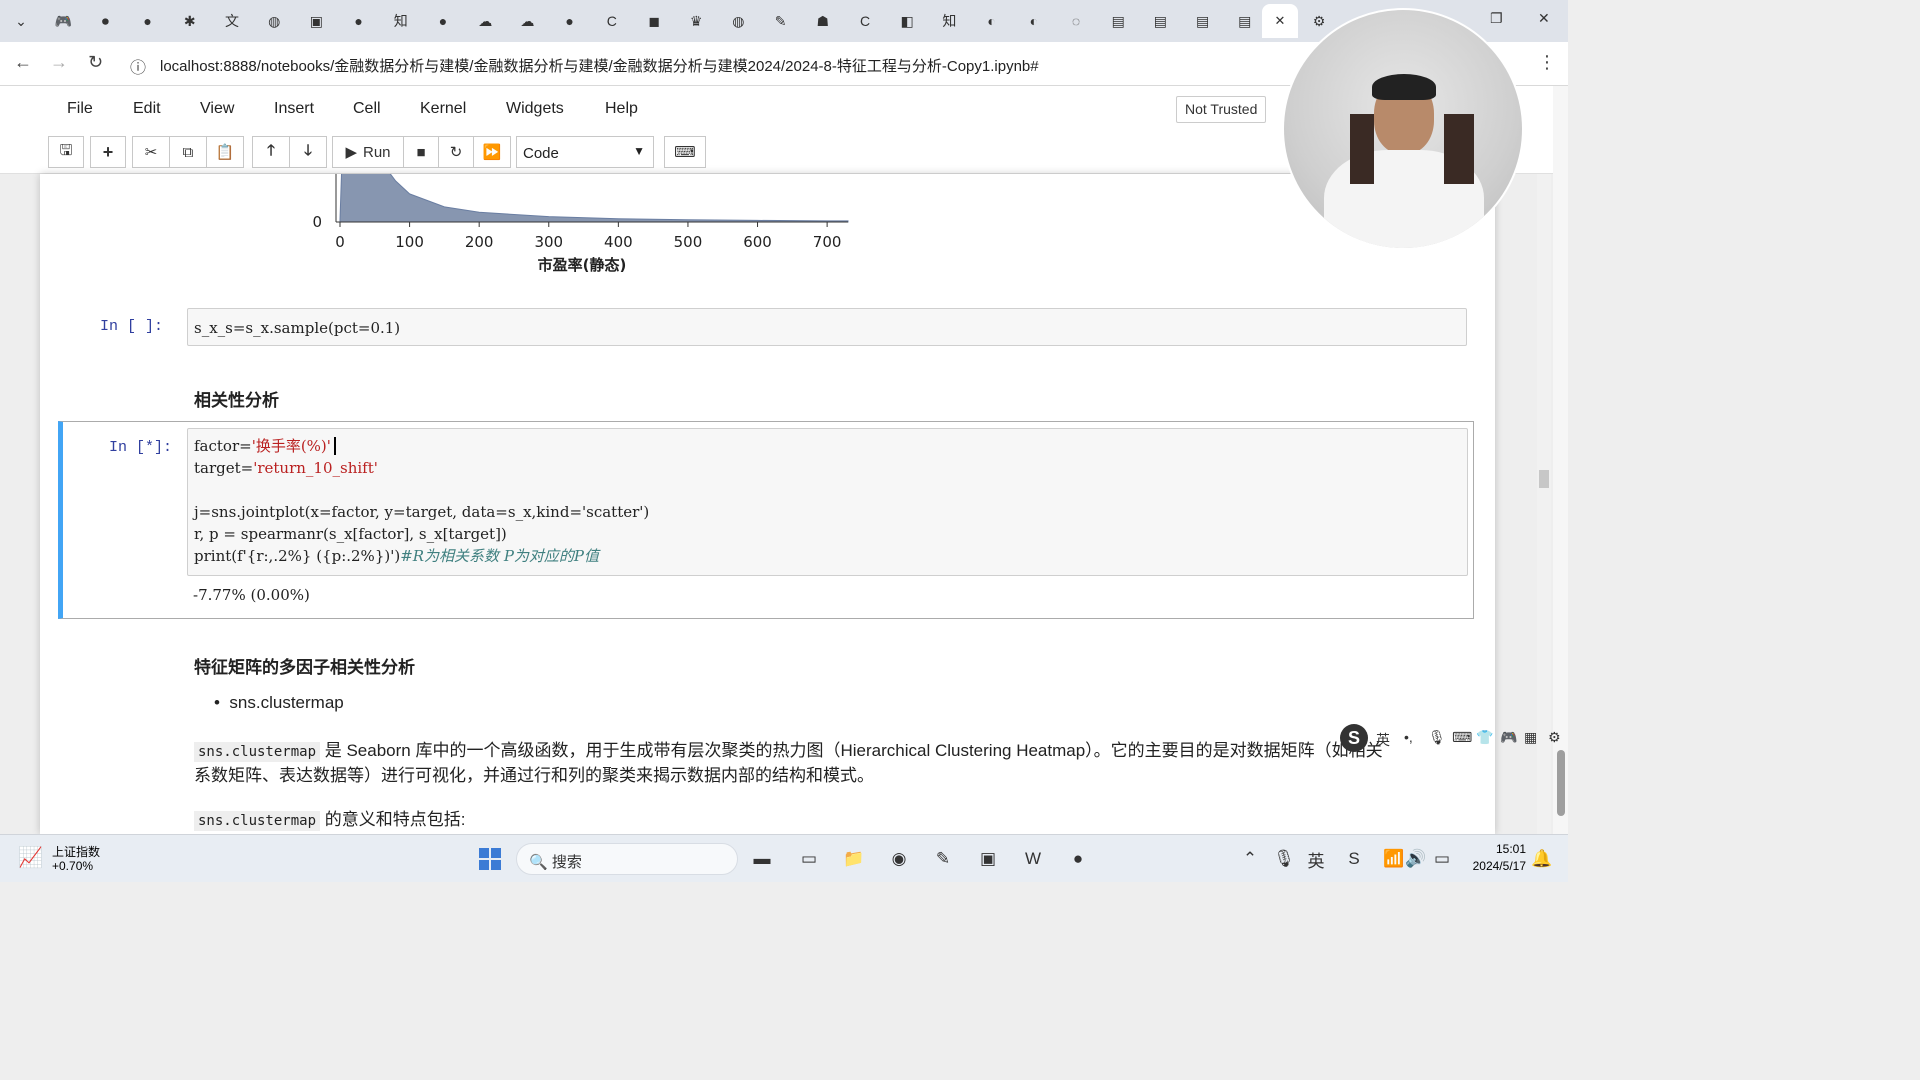 This screenshot has height=1080, width=1920. Describe the element at coordinates (316, 21) in the screenshot. I see `browser-tab: ▣` at that location.